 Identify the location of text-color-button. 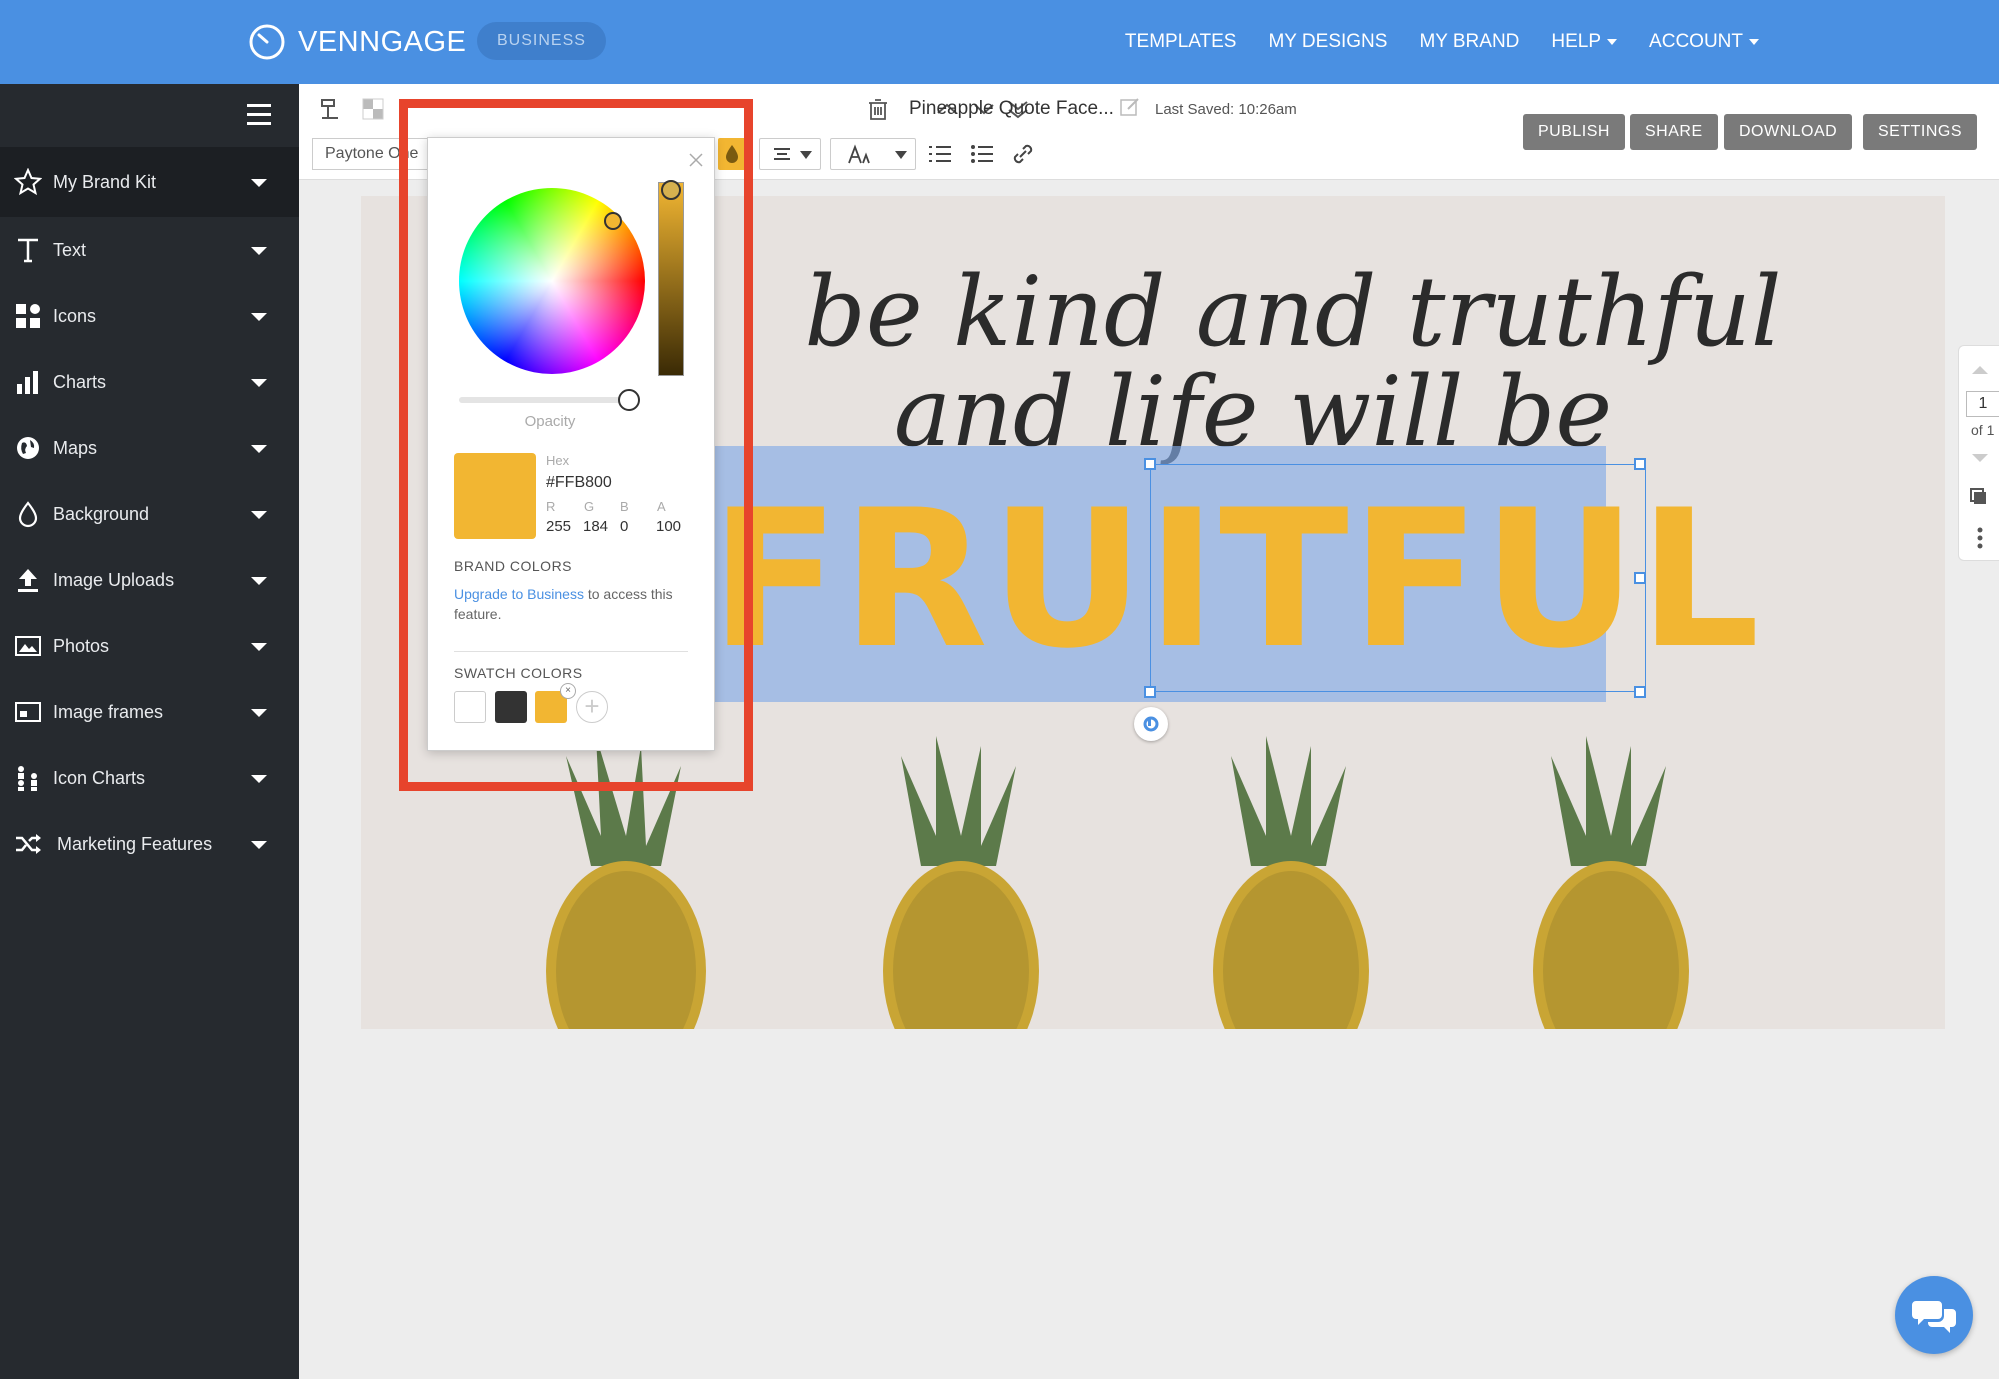
(732, 154).